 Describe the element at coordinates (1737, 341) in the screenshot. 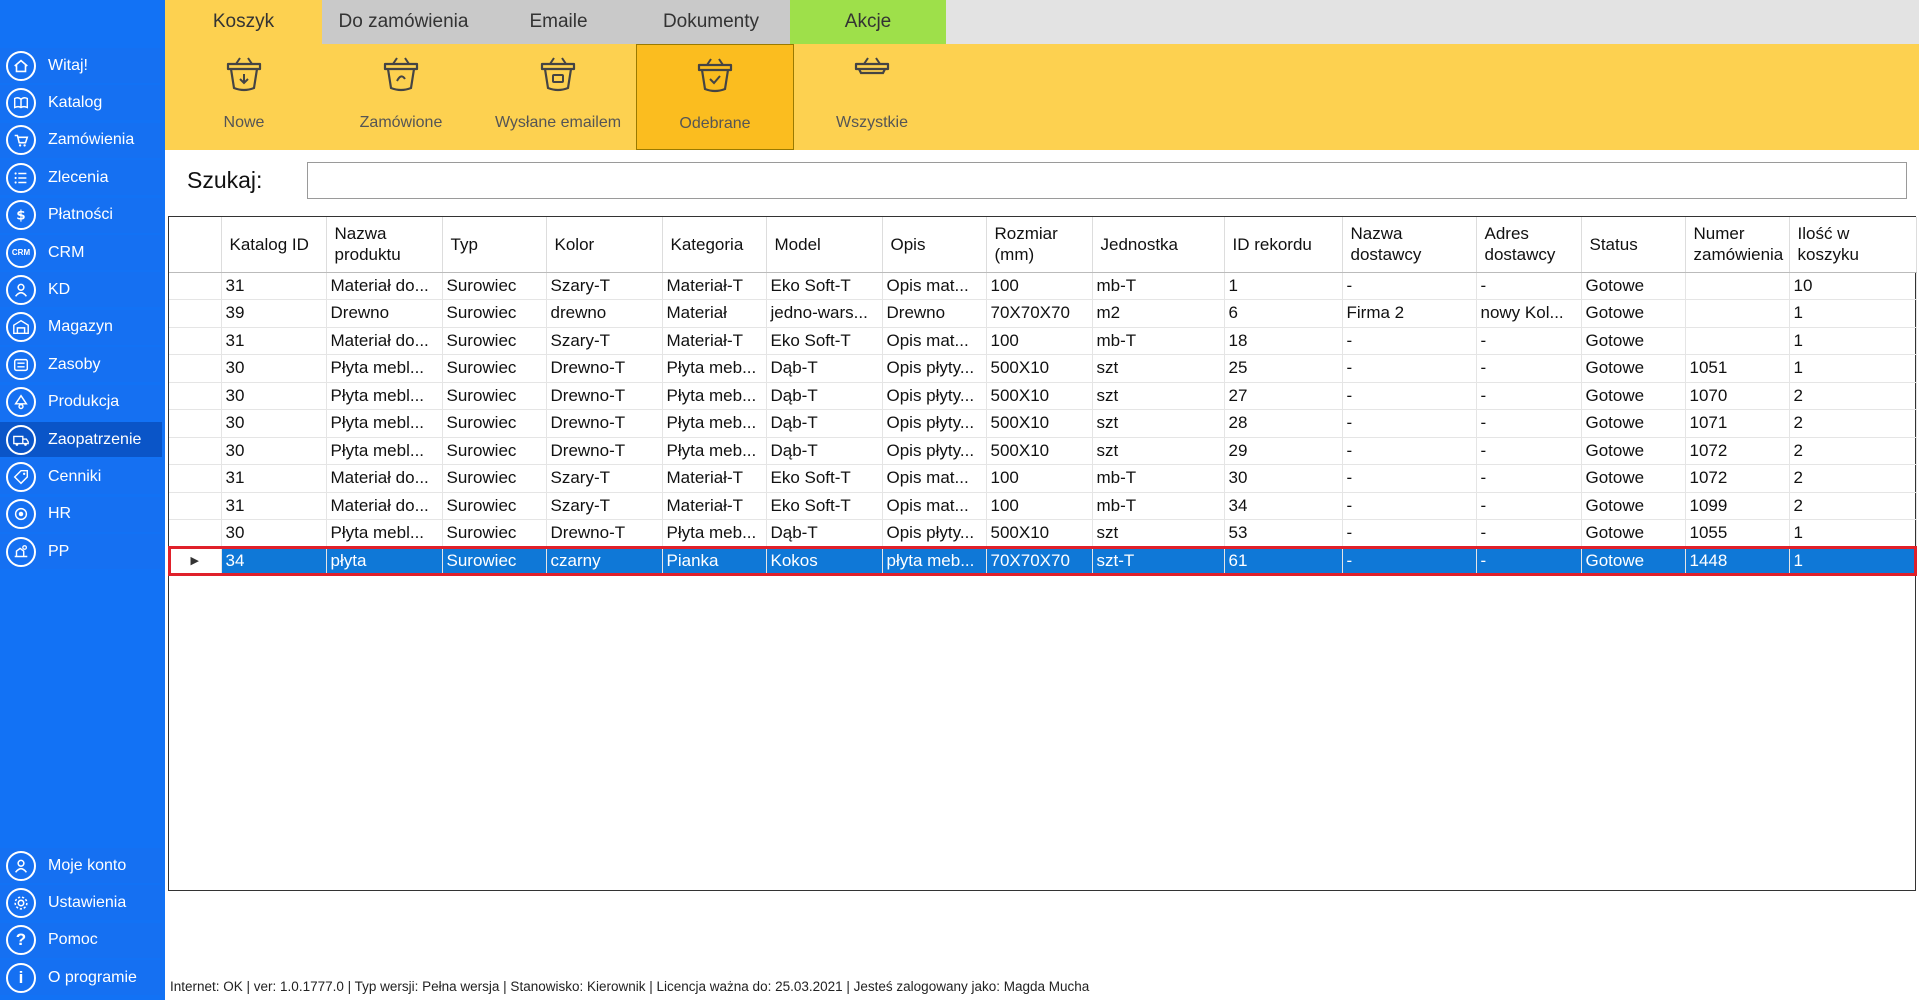

I see `table-cell` at that location.